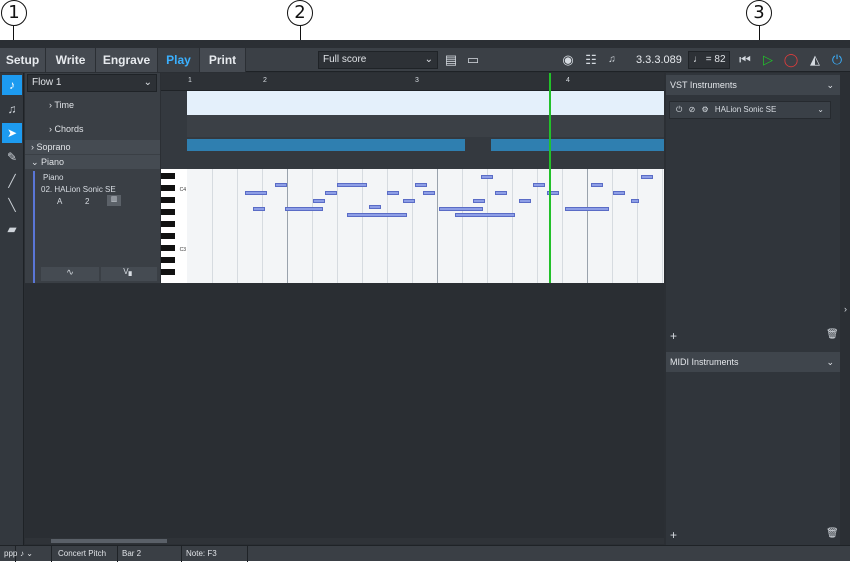  What do you see at coordinates (109, 541) in the screenshot?
I see `scrollbar-thumb` at bounding box center [109, 541].